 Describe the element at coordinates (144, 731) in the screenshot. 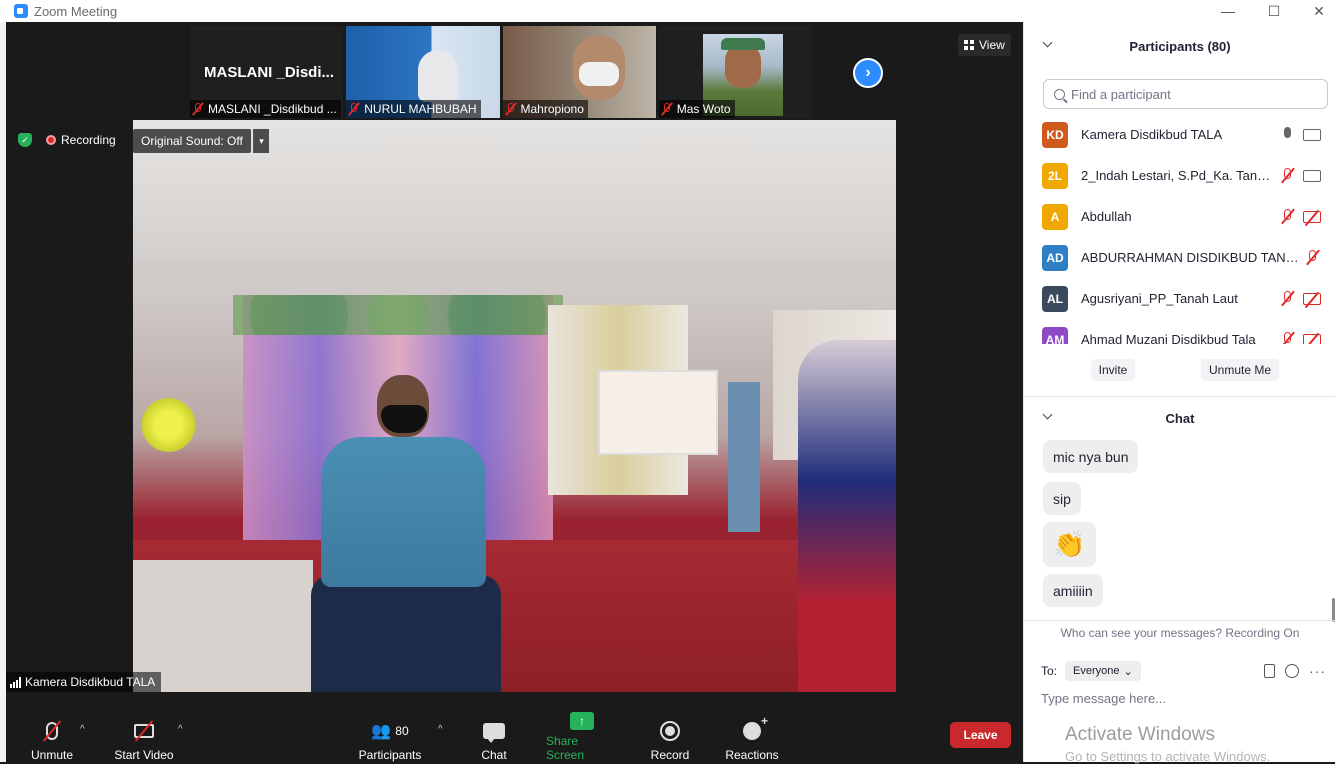

I see `video-off-icon` at that location.